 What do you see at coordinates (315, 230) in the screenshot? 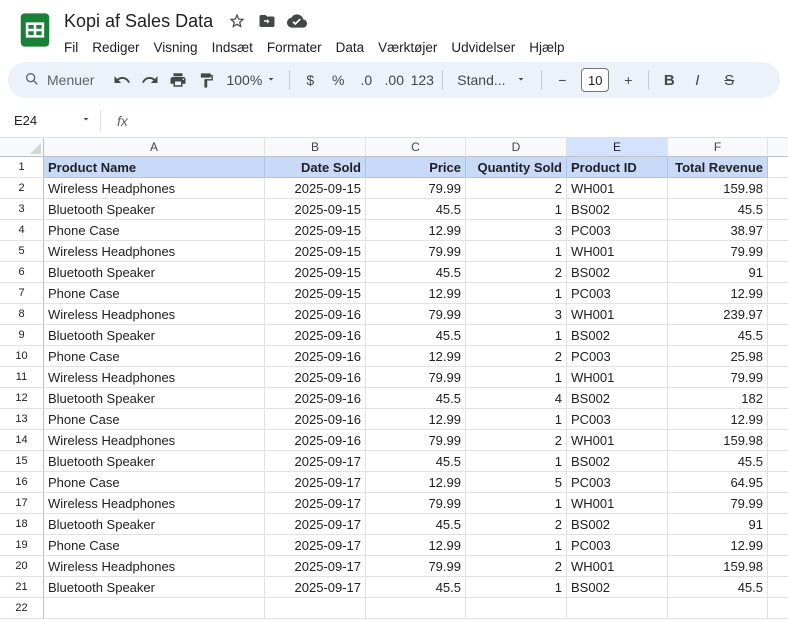
I see `cell-B4: 2025-09-15` at bounding box center [315, 230].